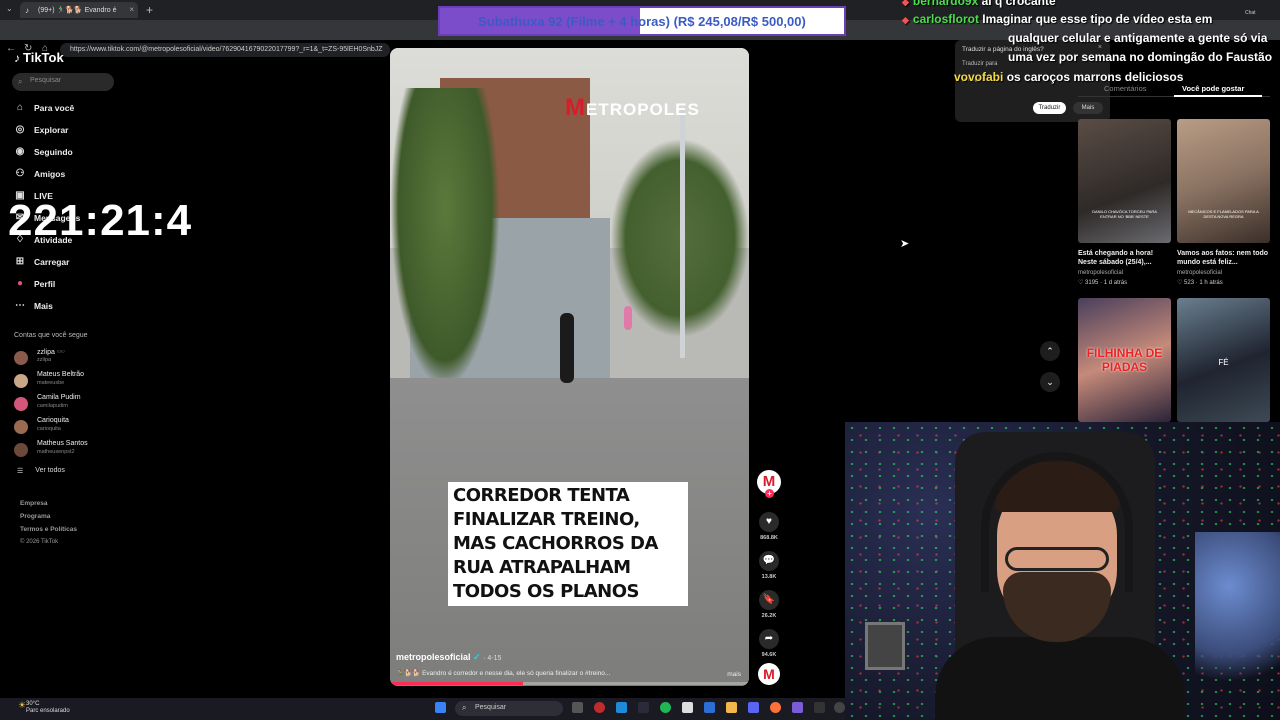  What do you see at coordinates (131, 9) in the screenshot?
I see `close-tab-icon: ×` at bounding box center [131, 9].